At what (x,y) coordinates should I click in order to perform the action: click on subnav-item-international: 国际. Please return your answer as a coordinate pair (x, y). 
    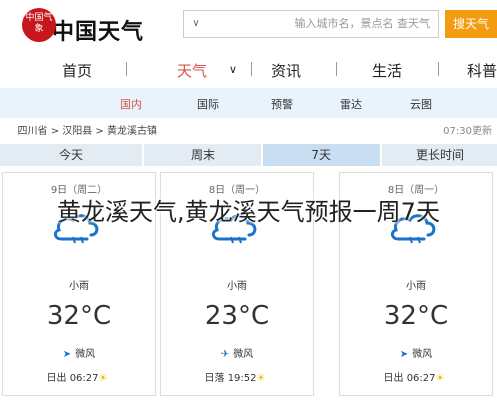
    Looking at the image, I should click on (208, 104).